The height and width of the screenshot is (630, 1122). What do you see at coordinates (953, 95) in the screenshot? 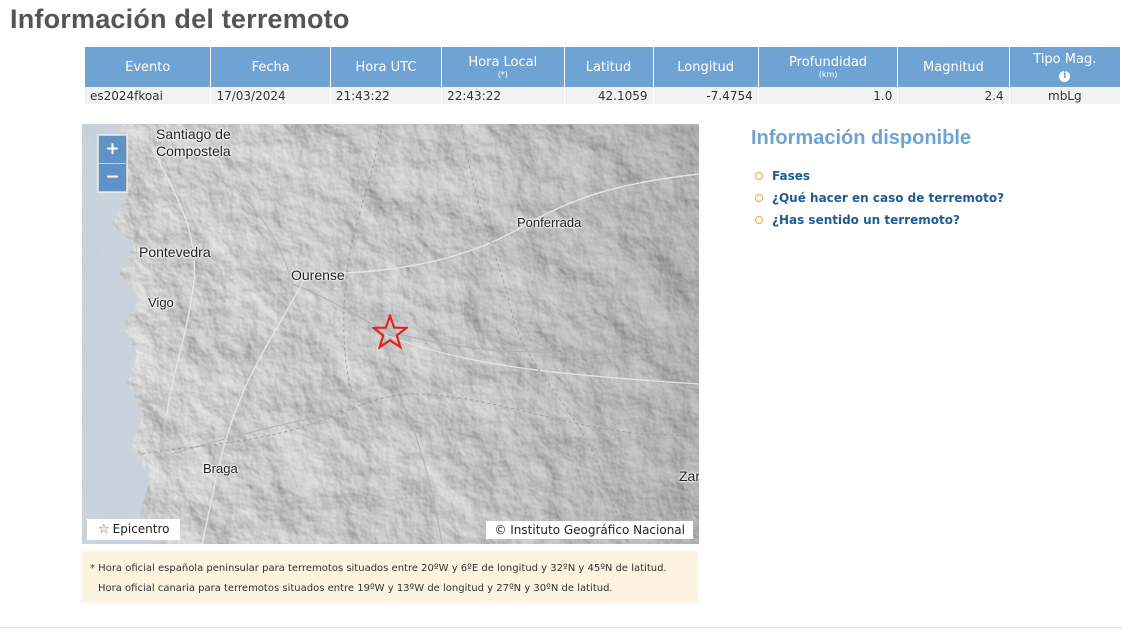
I see `cell-magnitude: 2.4` at bounding box center [953, 95].